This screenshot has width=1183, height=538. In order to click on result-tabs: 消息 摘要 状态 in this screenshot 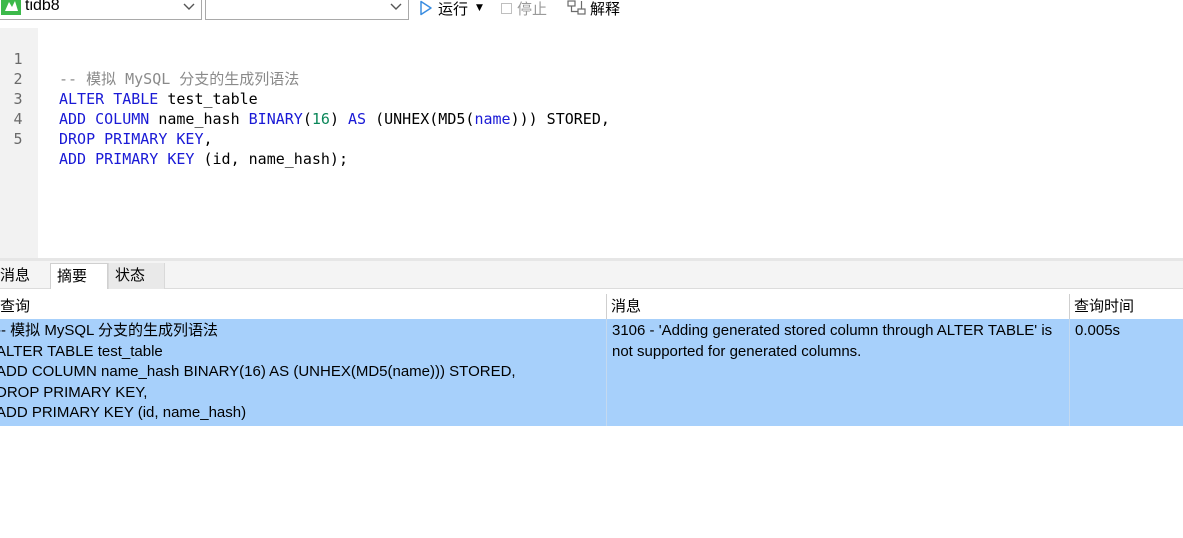, I will do `click(591, 275)`.